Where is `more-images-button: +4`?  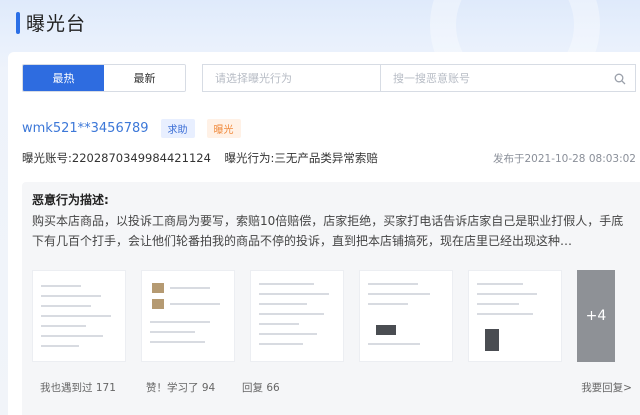 more-images-button: +4 is located at coordinates (596, 316).